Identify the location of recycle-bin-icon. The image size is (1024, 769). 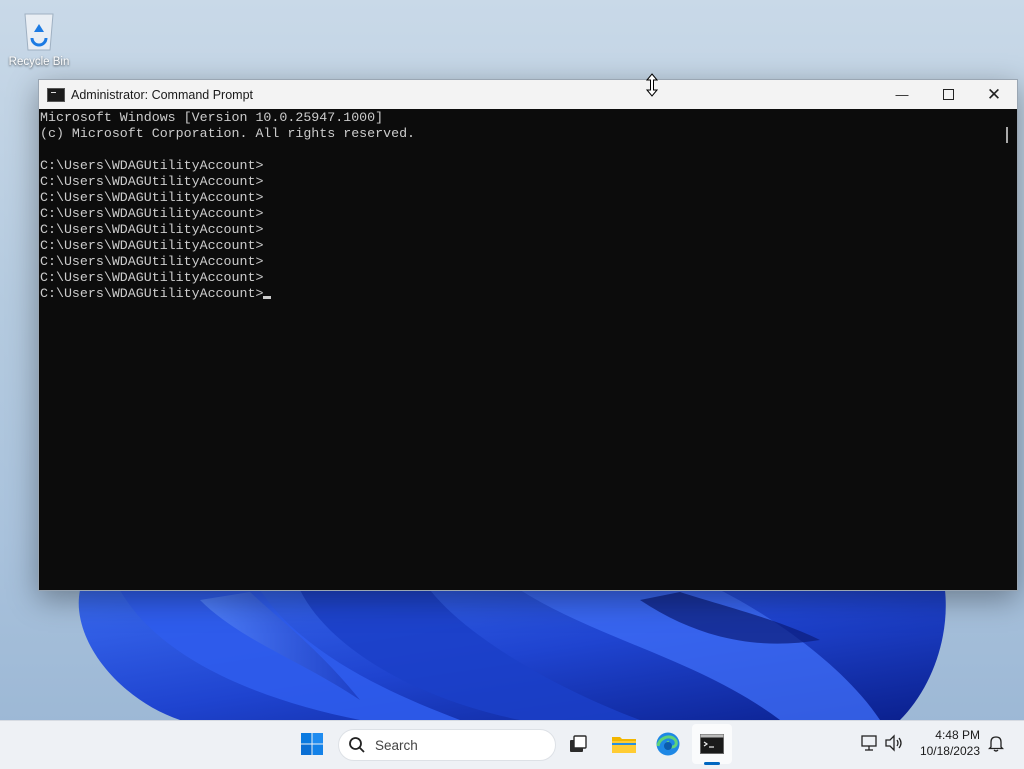
(39, 30).